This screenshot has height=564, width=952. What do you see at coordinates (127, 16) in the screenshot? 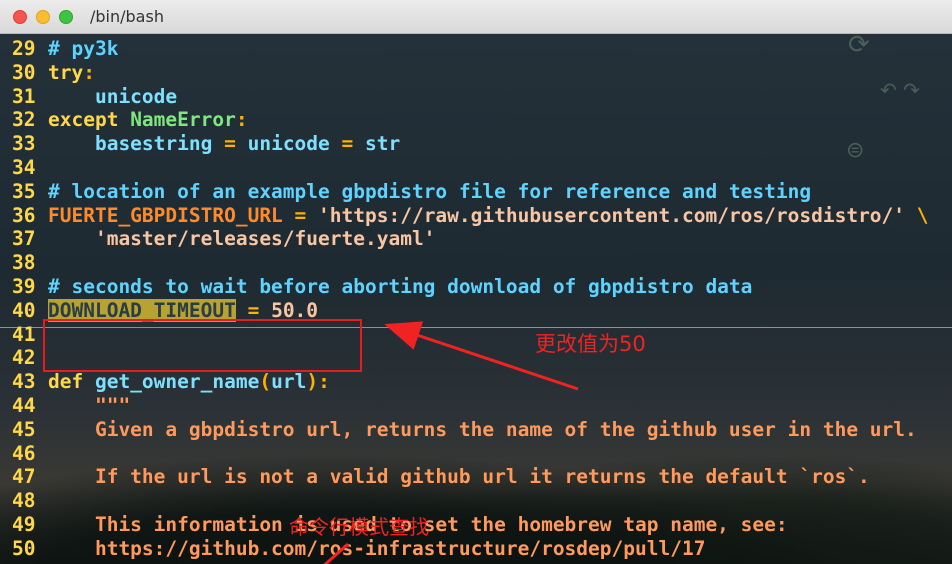
I see `window-title: /bin/bash` at bounding box center [127, 16].